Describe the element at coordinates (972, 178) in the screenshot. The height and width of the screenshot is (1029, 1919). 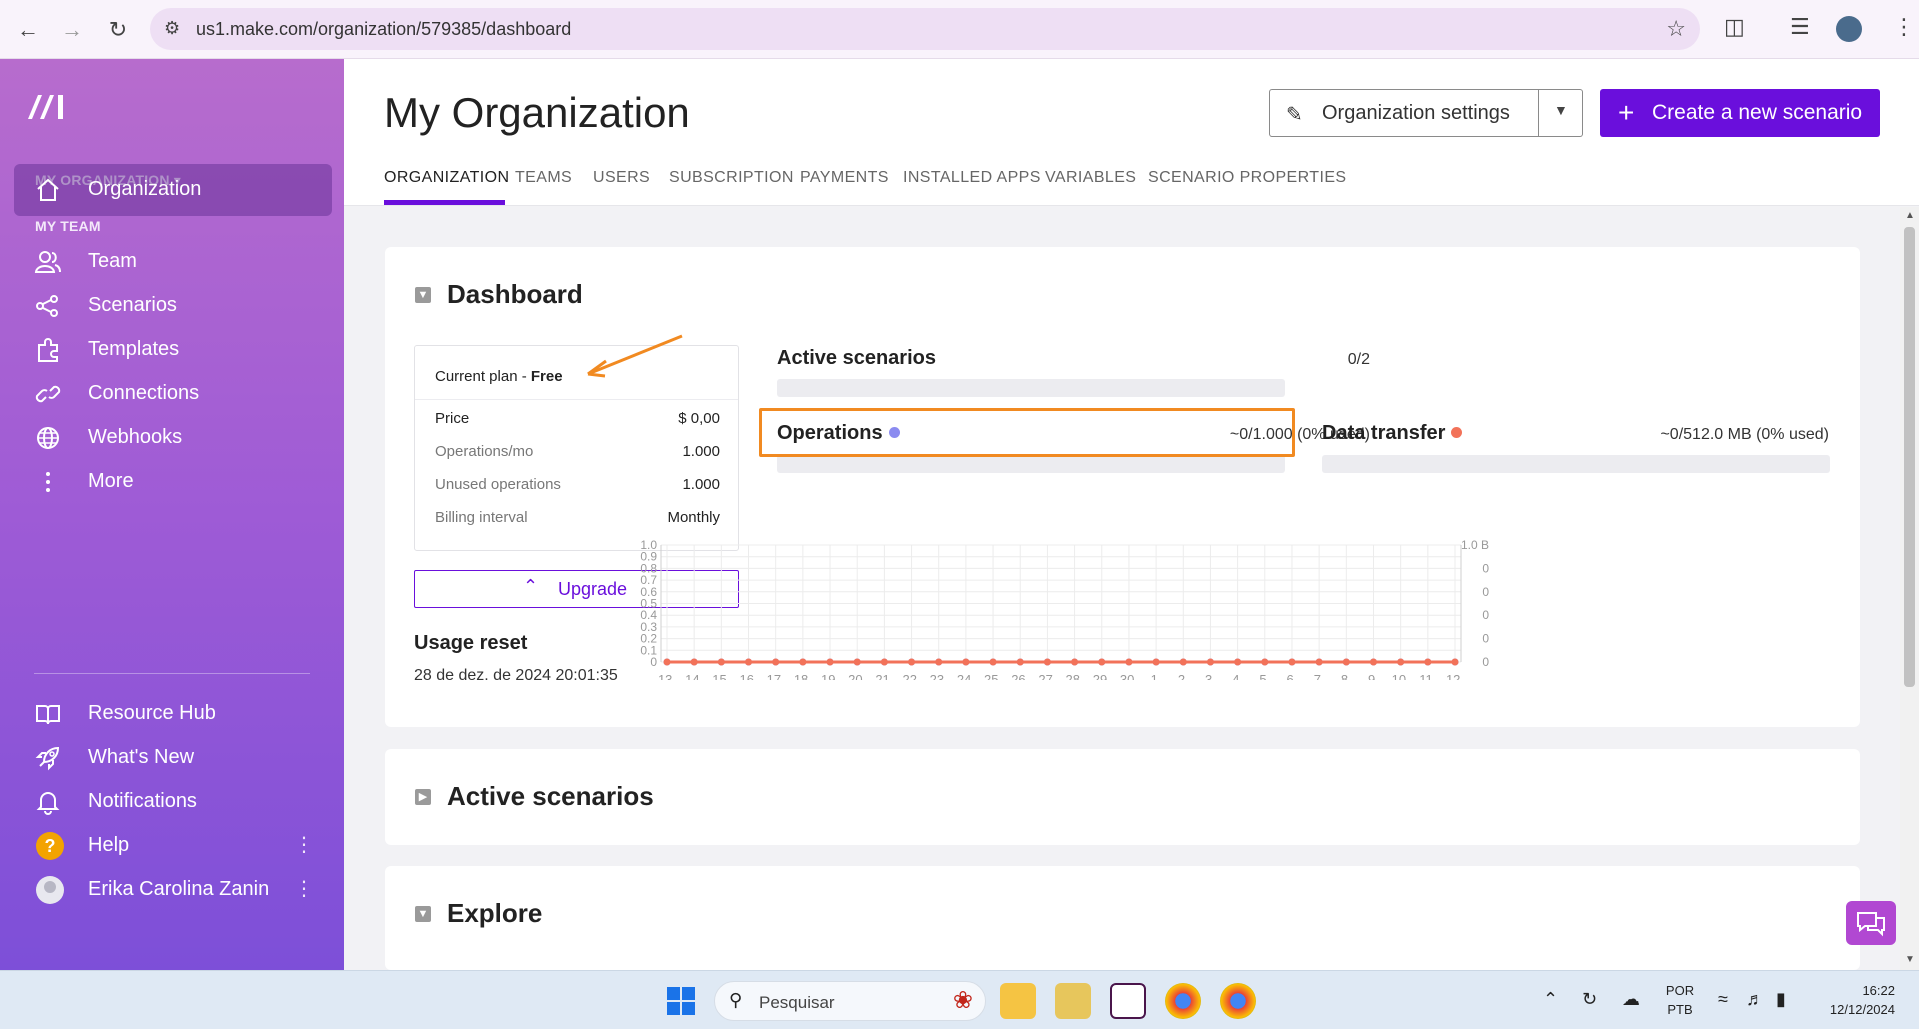
I see `tab-installed-apps: INSTALLED APPS` at that location.